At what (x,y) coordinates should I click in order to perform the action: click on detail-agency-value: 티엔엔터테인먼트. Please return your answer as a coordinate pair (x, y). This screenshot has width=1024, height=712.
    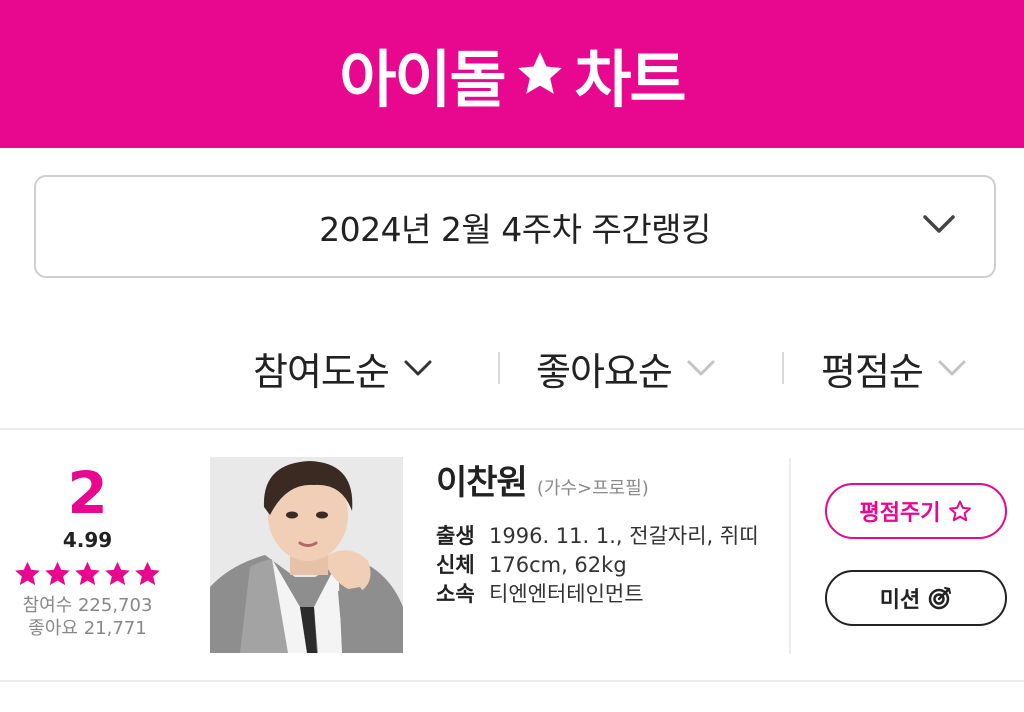
    Looking at the image, I should click on (566, 594).